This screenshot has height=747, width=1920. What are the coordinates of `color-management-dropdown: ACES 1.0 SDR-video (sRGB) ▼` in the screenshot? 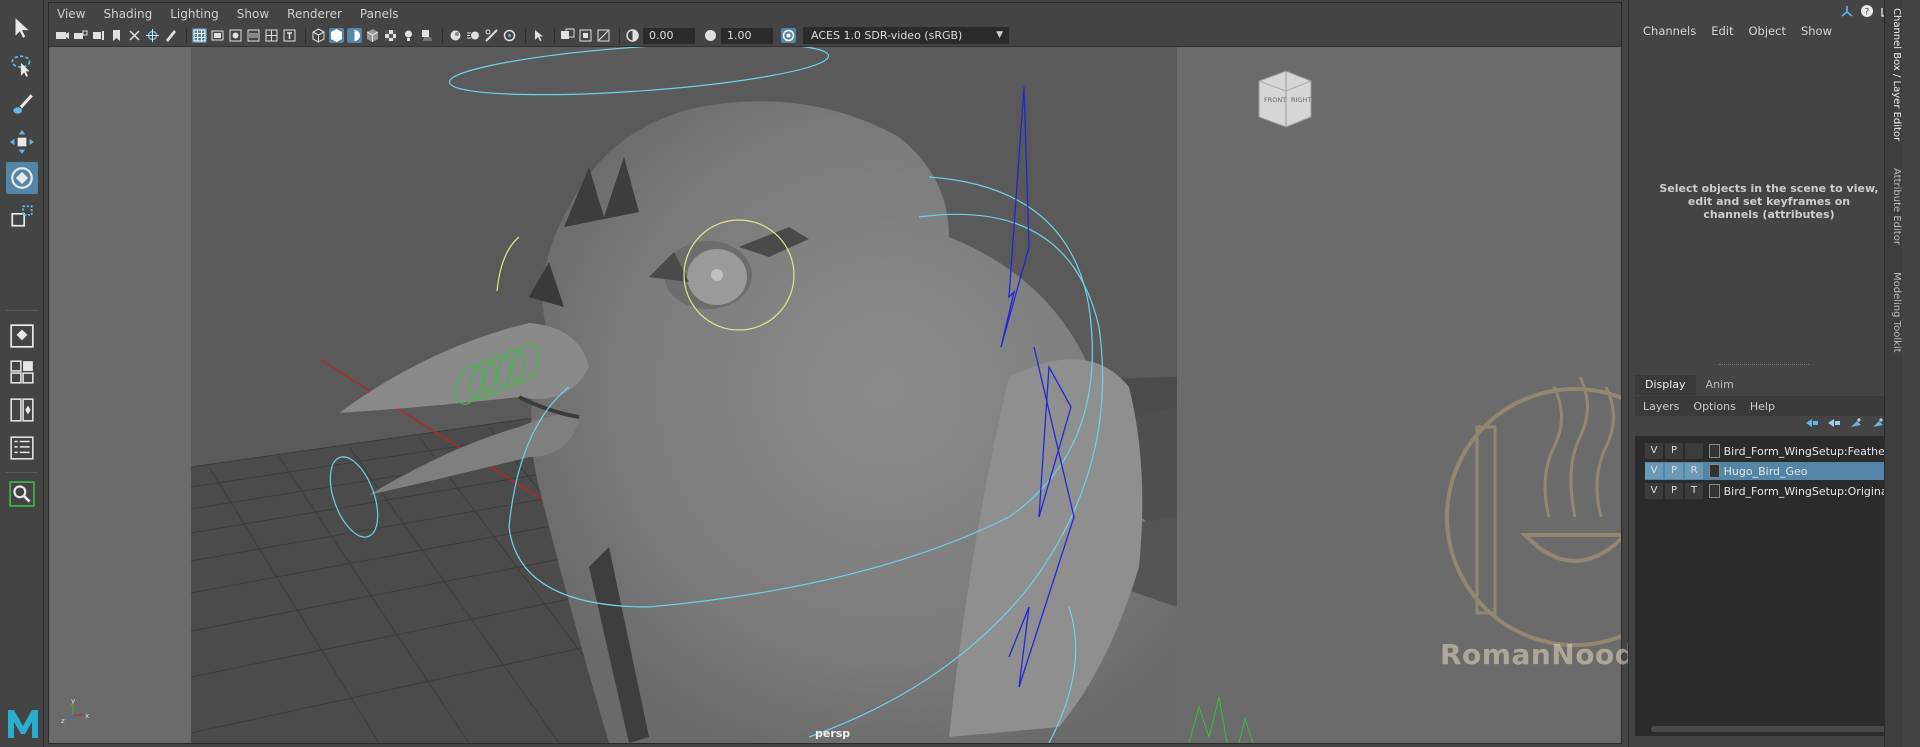 It's located at (906, 35).